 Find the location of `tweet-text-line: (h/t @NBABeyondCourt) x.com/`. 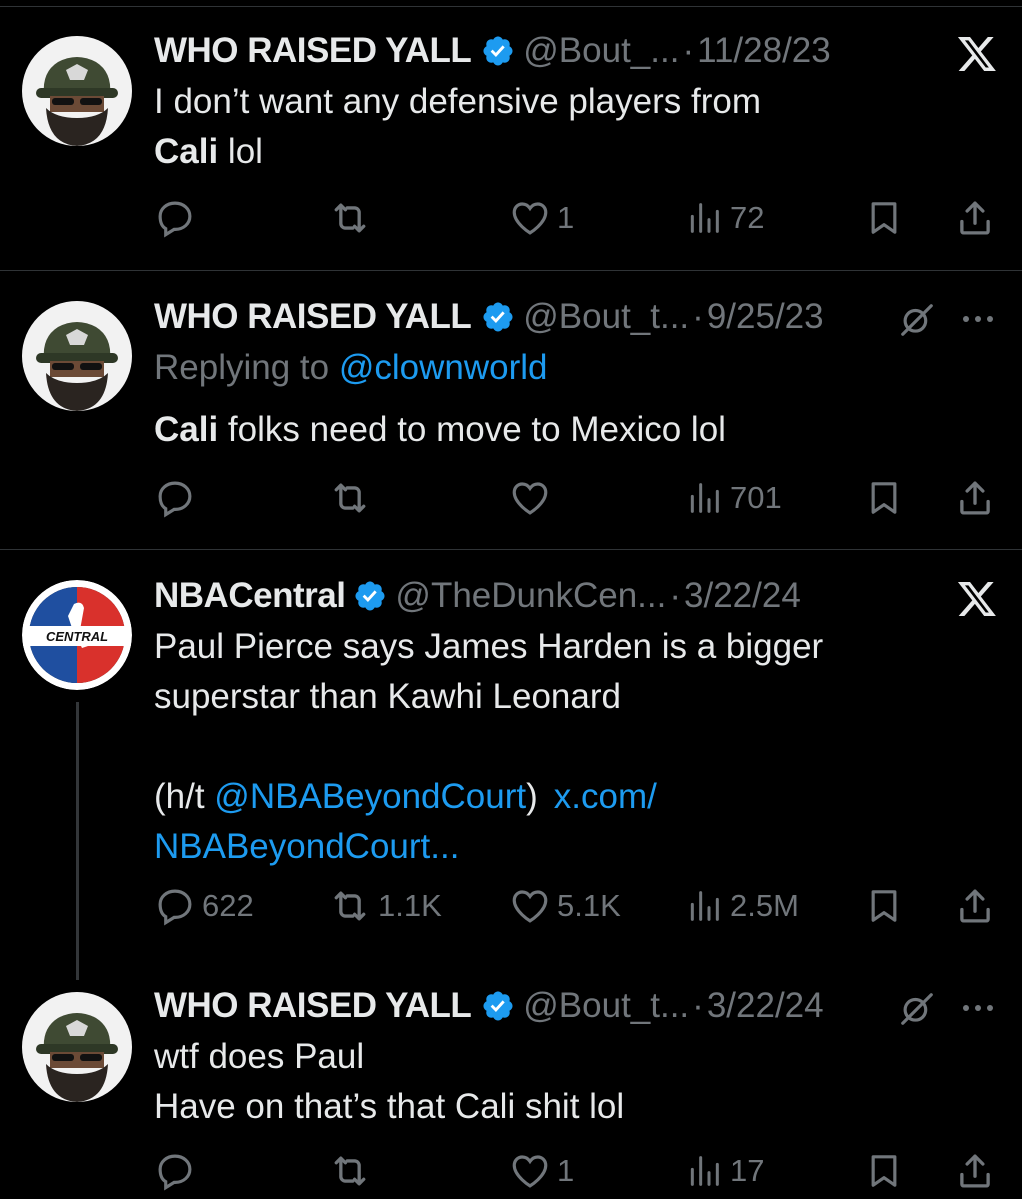

tweet-text-line: (h/t @NBABeyondCourt) x.com/ is located at coordinates (588, 797).